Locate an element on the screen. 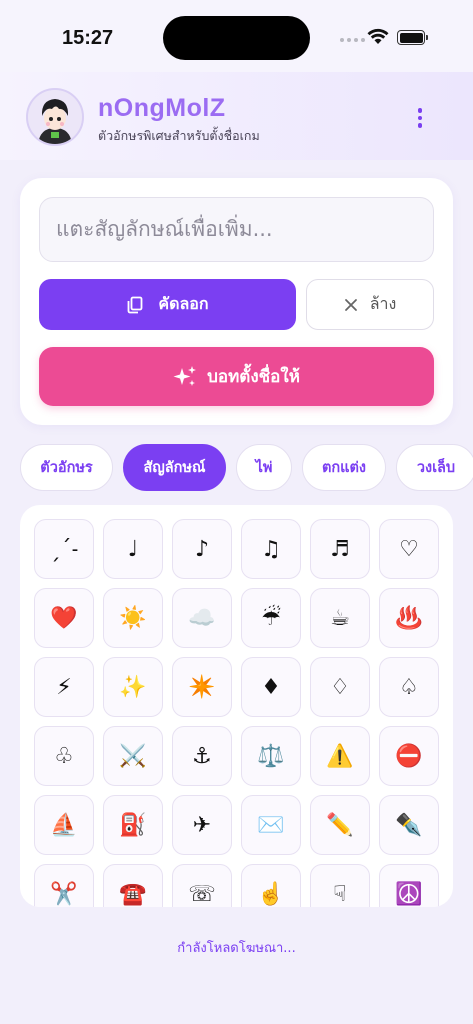  suggest-button-label: บอทตั้งชื่อให้ is located at coordinates (253, 377).